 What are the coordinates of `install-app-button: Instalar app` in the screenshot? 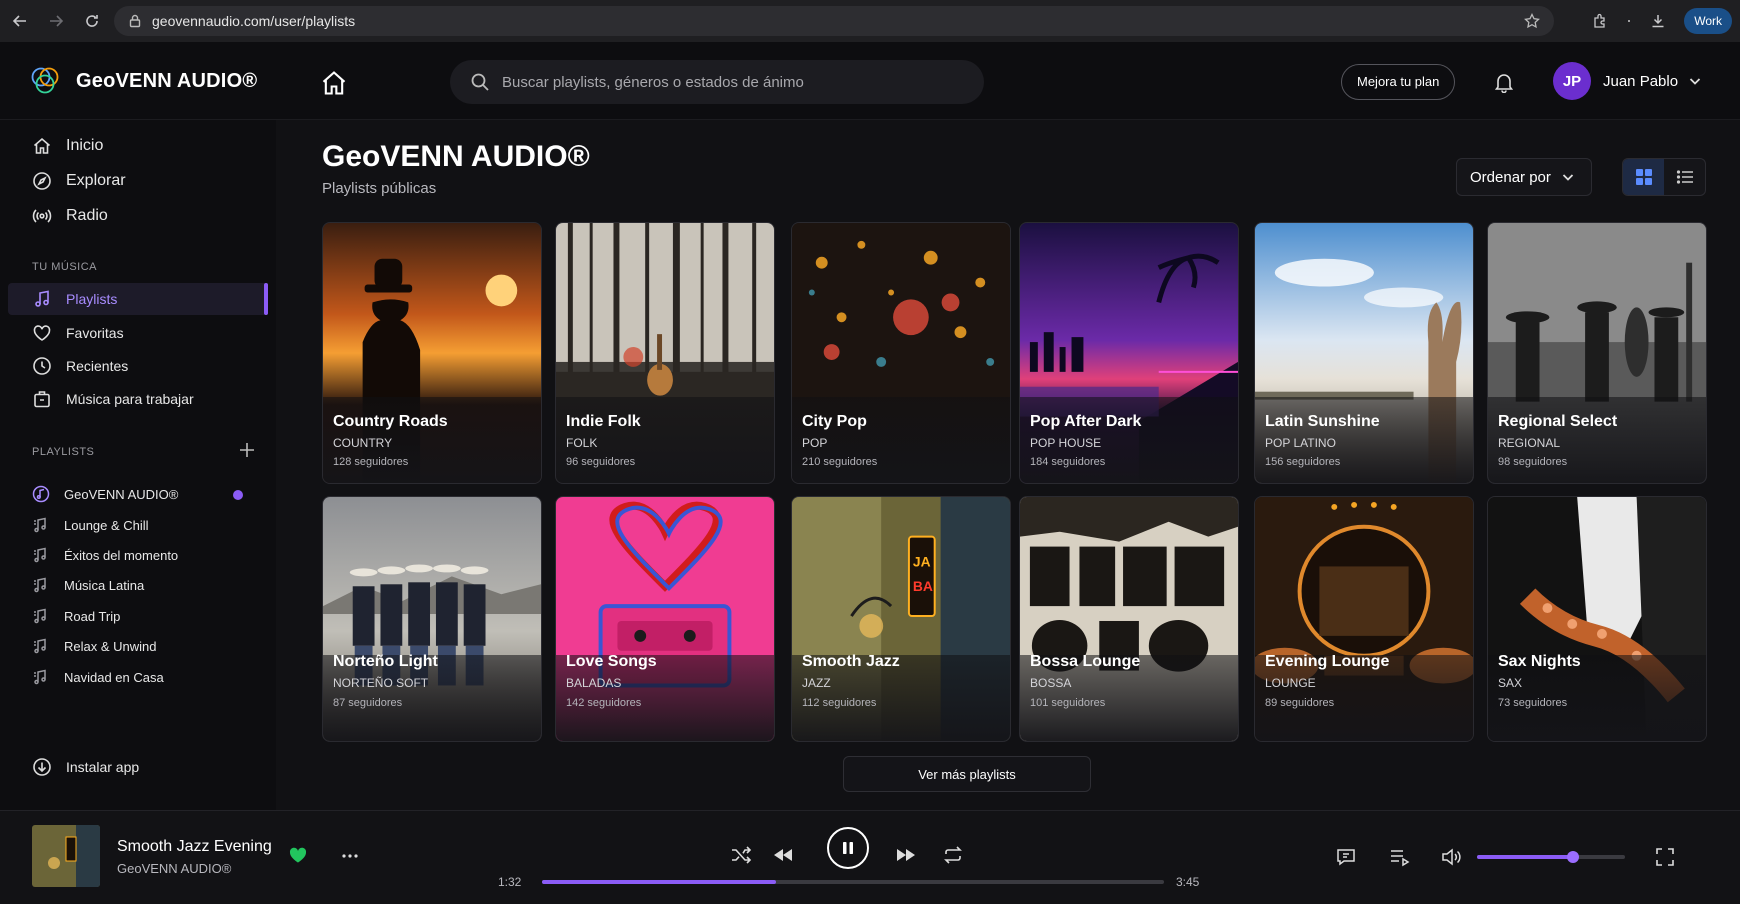 It's located at (138, 767).